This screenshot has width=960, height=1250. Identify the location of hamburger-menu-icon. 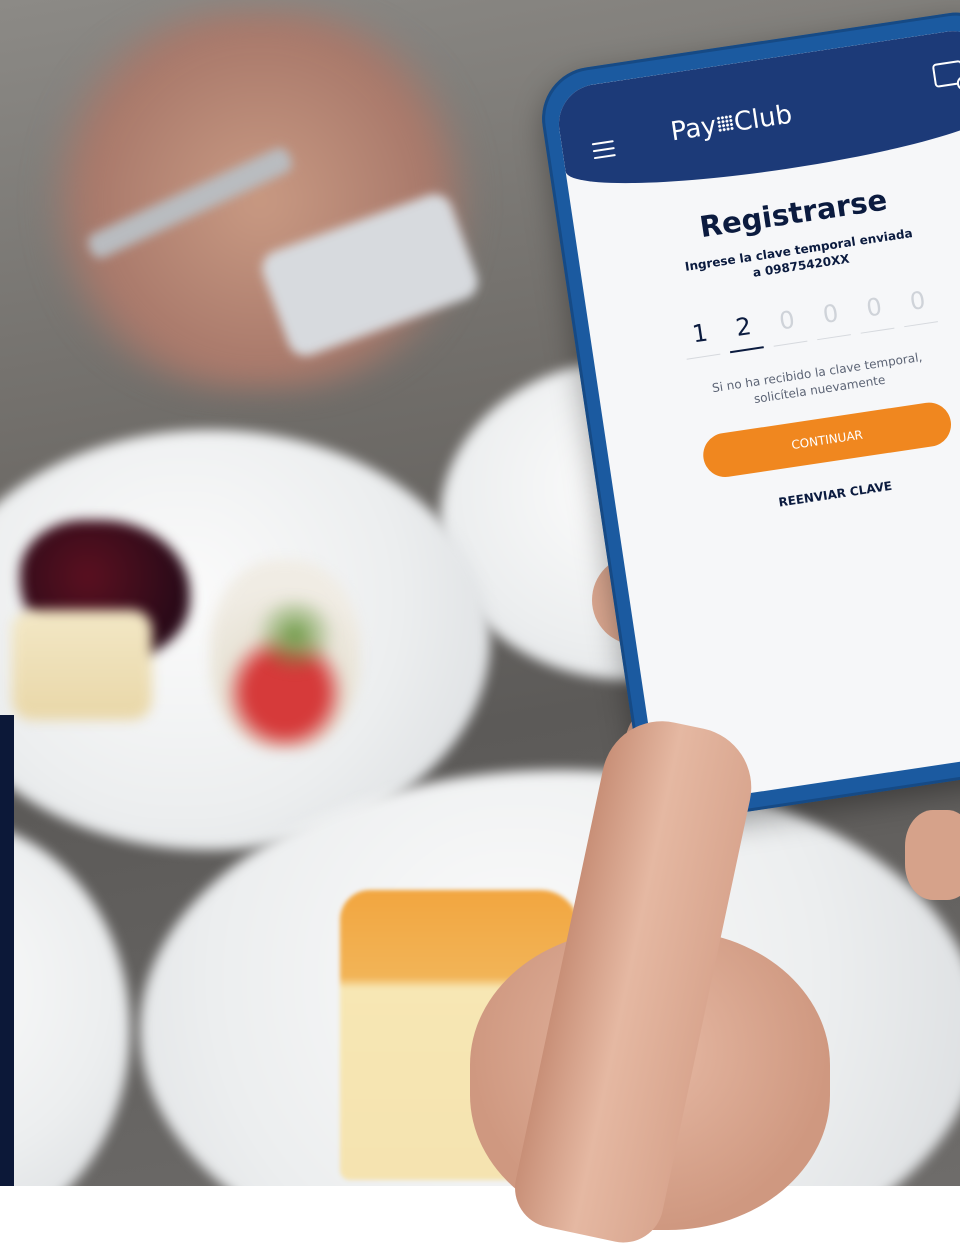
(603, 150).